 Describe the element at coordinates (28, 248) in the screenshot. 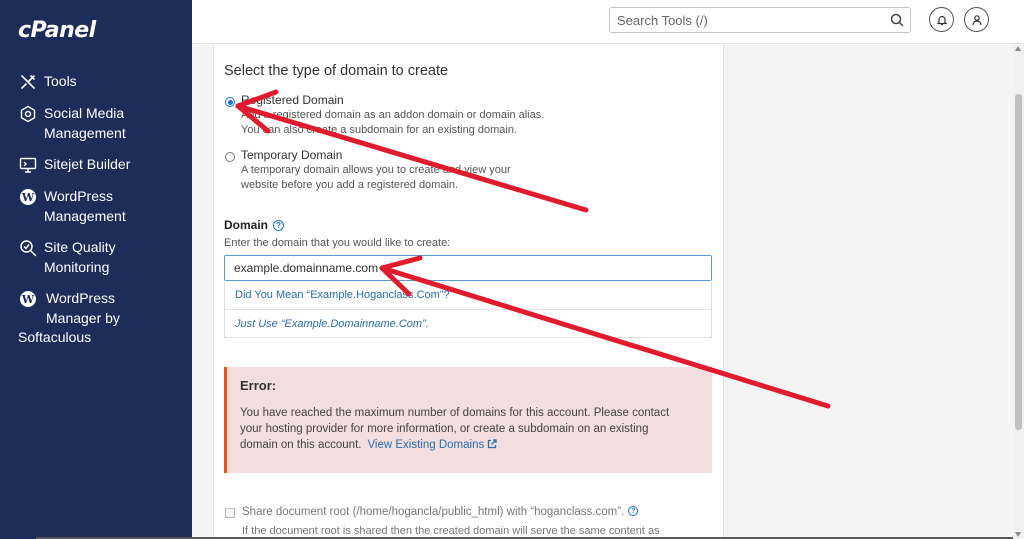

I see `magnifier-icon` at that location.